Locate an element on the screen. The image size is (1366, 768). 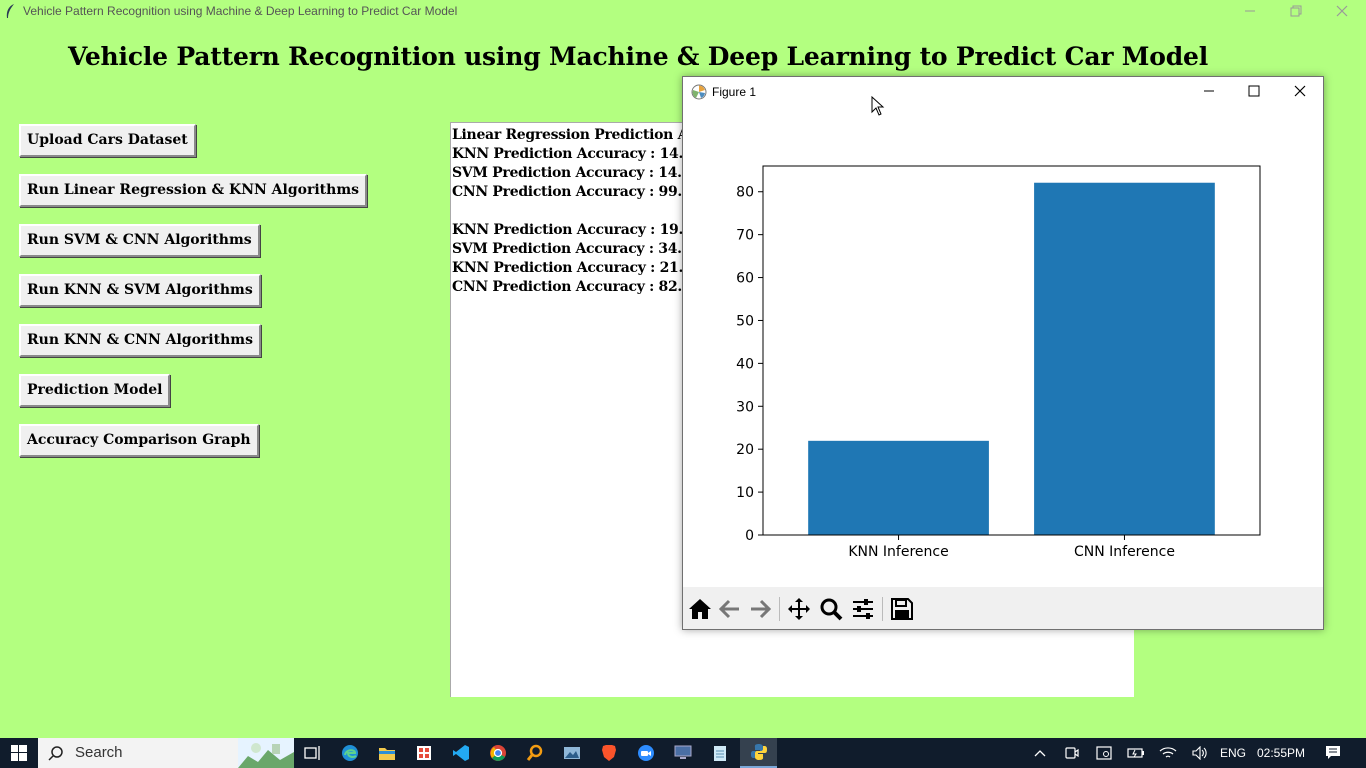
save-icon is located at coordinates (902, 609).